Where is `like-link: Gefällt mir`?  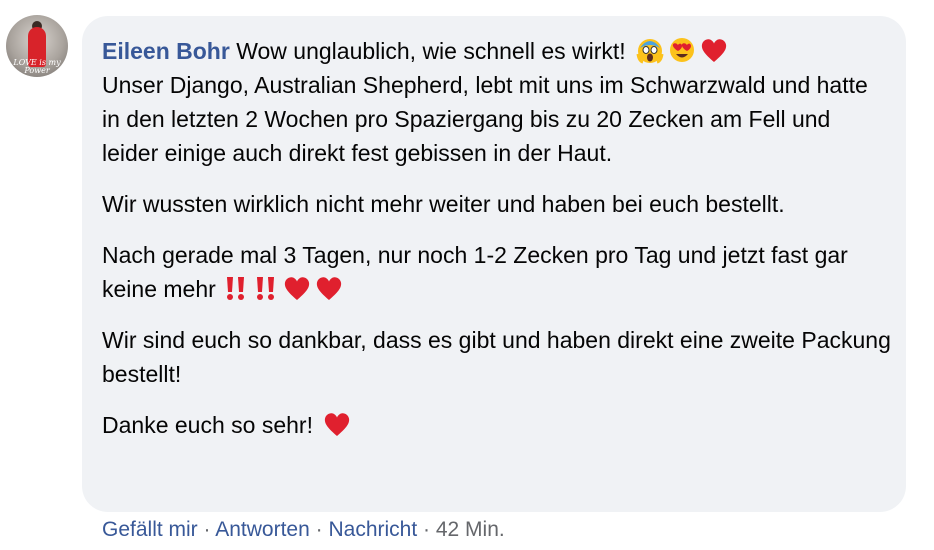
like-link: Gefällt mir is located at coordinates (150, 529).